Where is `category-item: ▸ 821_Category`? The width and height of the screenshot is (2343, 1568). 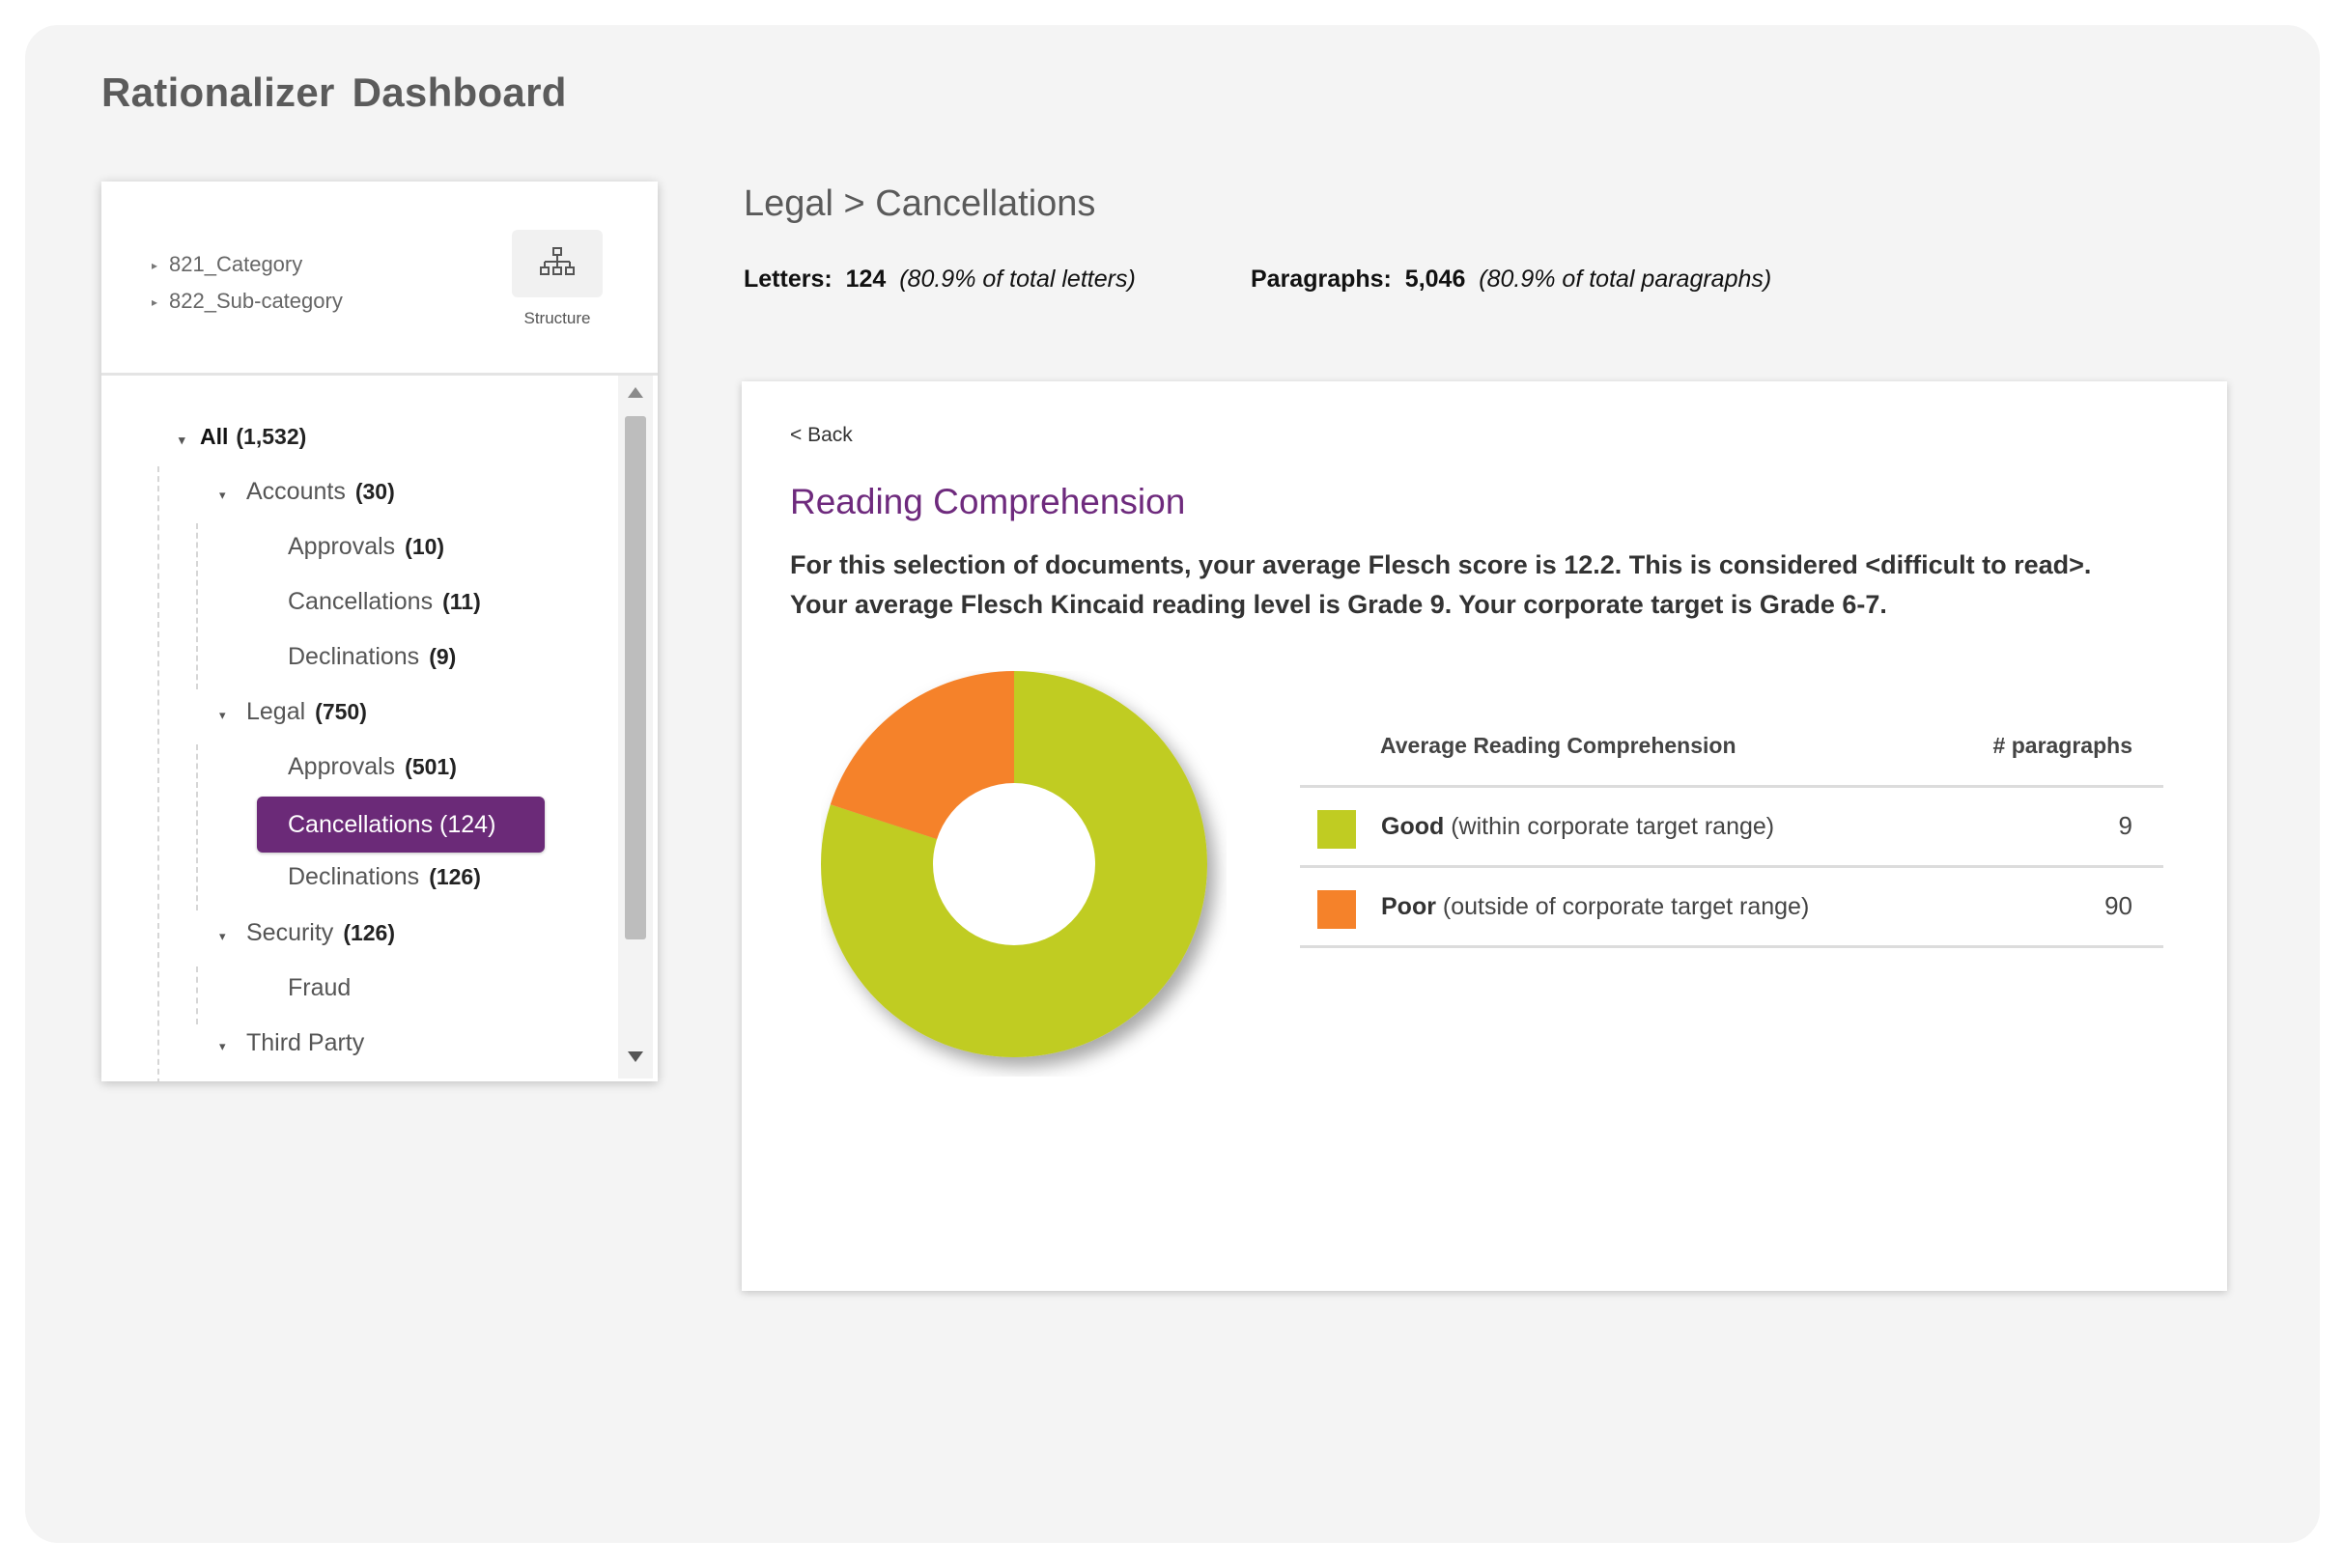
category-item: ▸ 821_Category is located at coordinates (227, 265).